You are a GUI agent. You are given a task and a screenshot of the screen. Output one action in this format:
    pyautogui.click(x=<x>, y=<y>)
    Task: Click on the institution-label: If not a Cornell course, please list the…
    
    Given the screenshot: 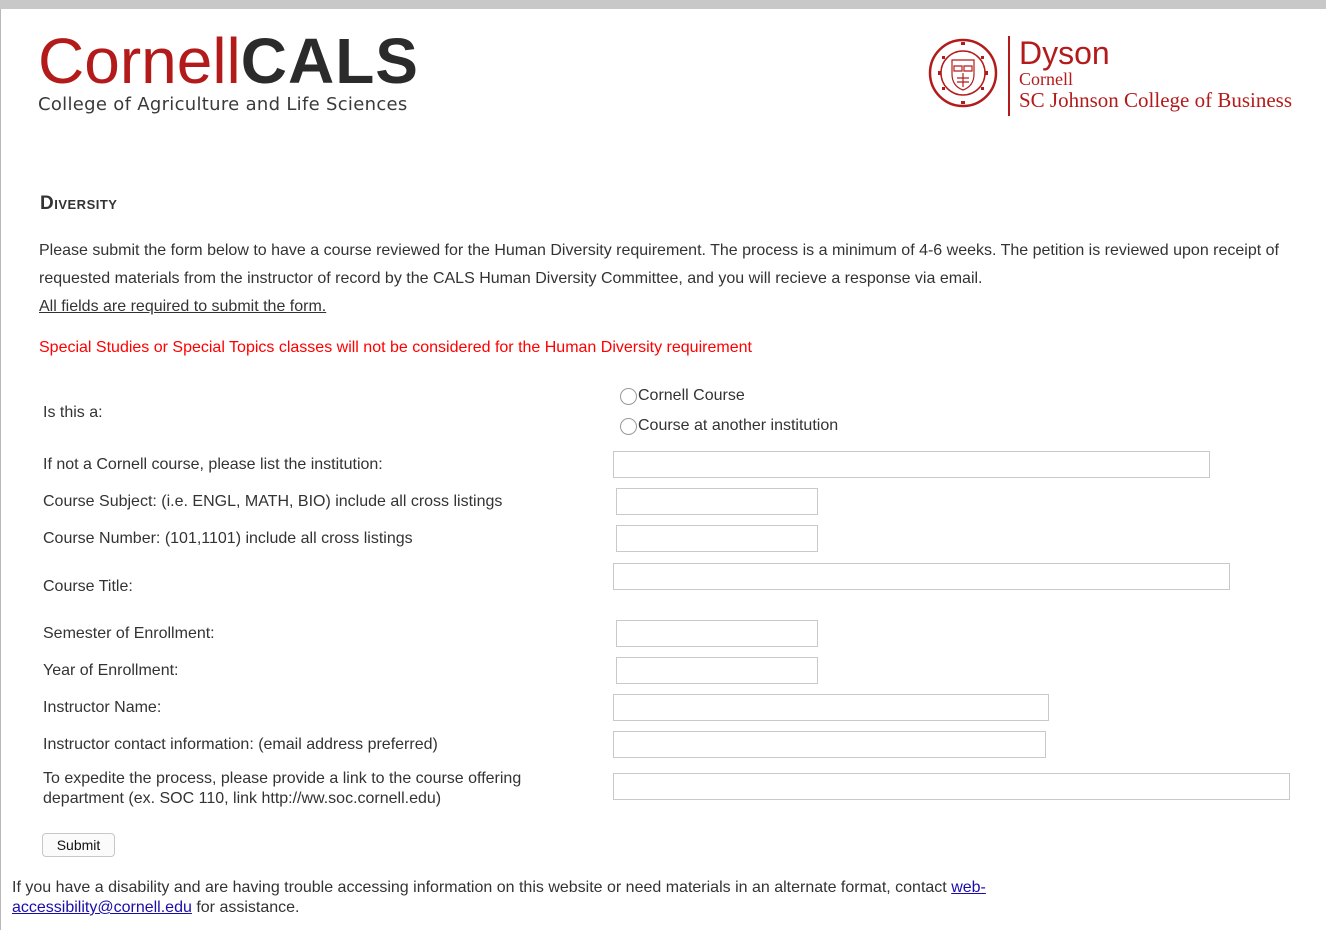 What is the action you would take?
    pyautogui.click(x=213, y=464)
    